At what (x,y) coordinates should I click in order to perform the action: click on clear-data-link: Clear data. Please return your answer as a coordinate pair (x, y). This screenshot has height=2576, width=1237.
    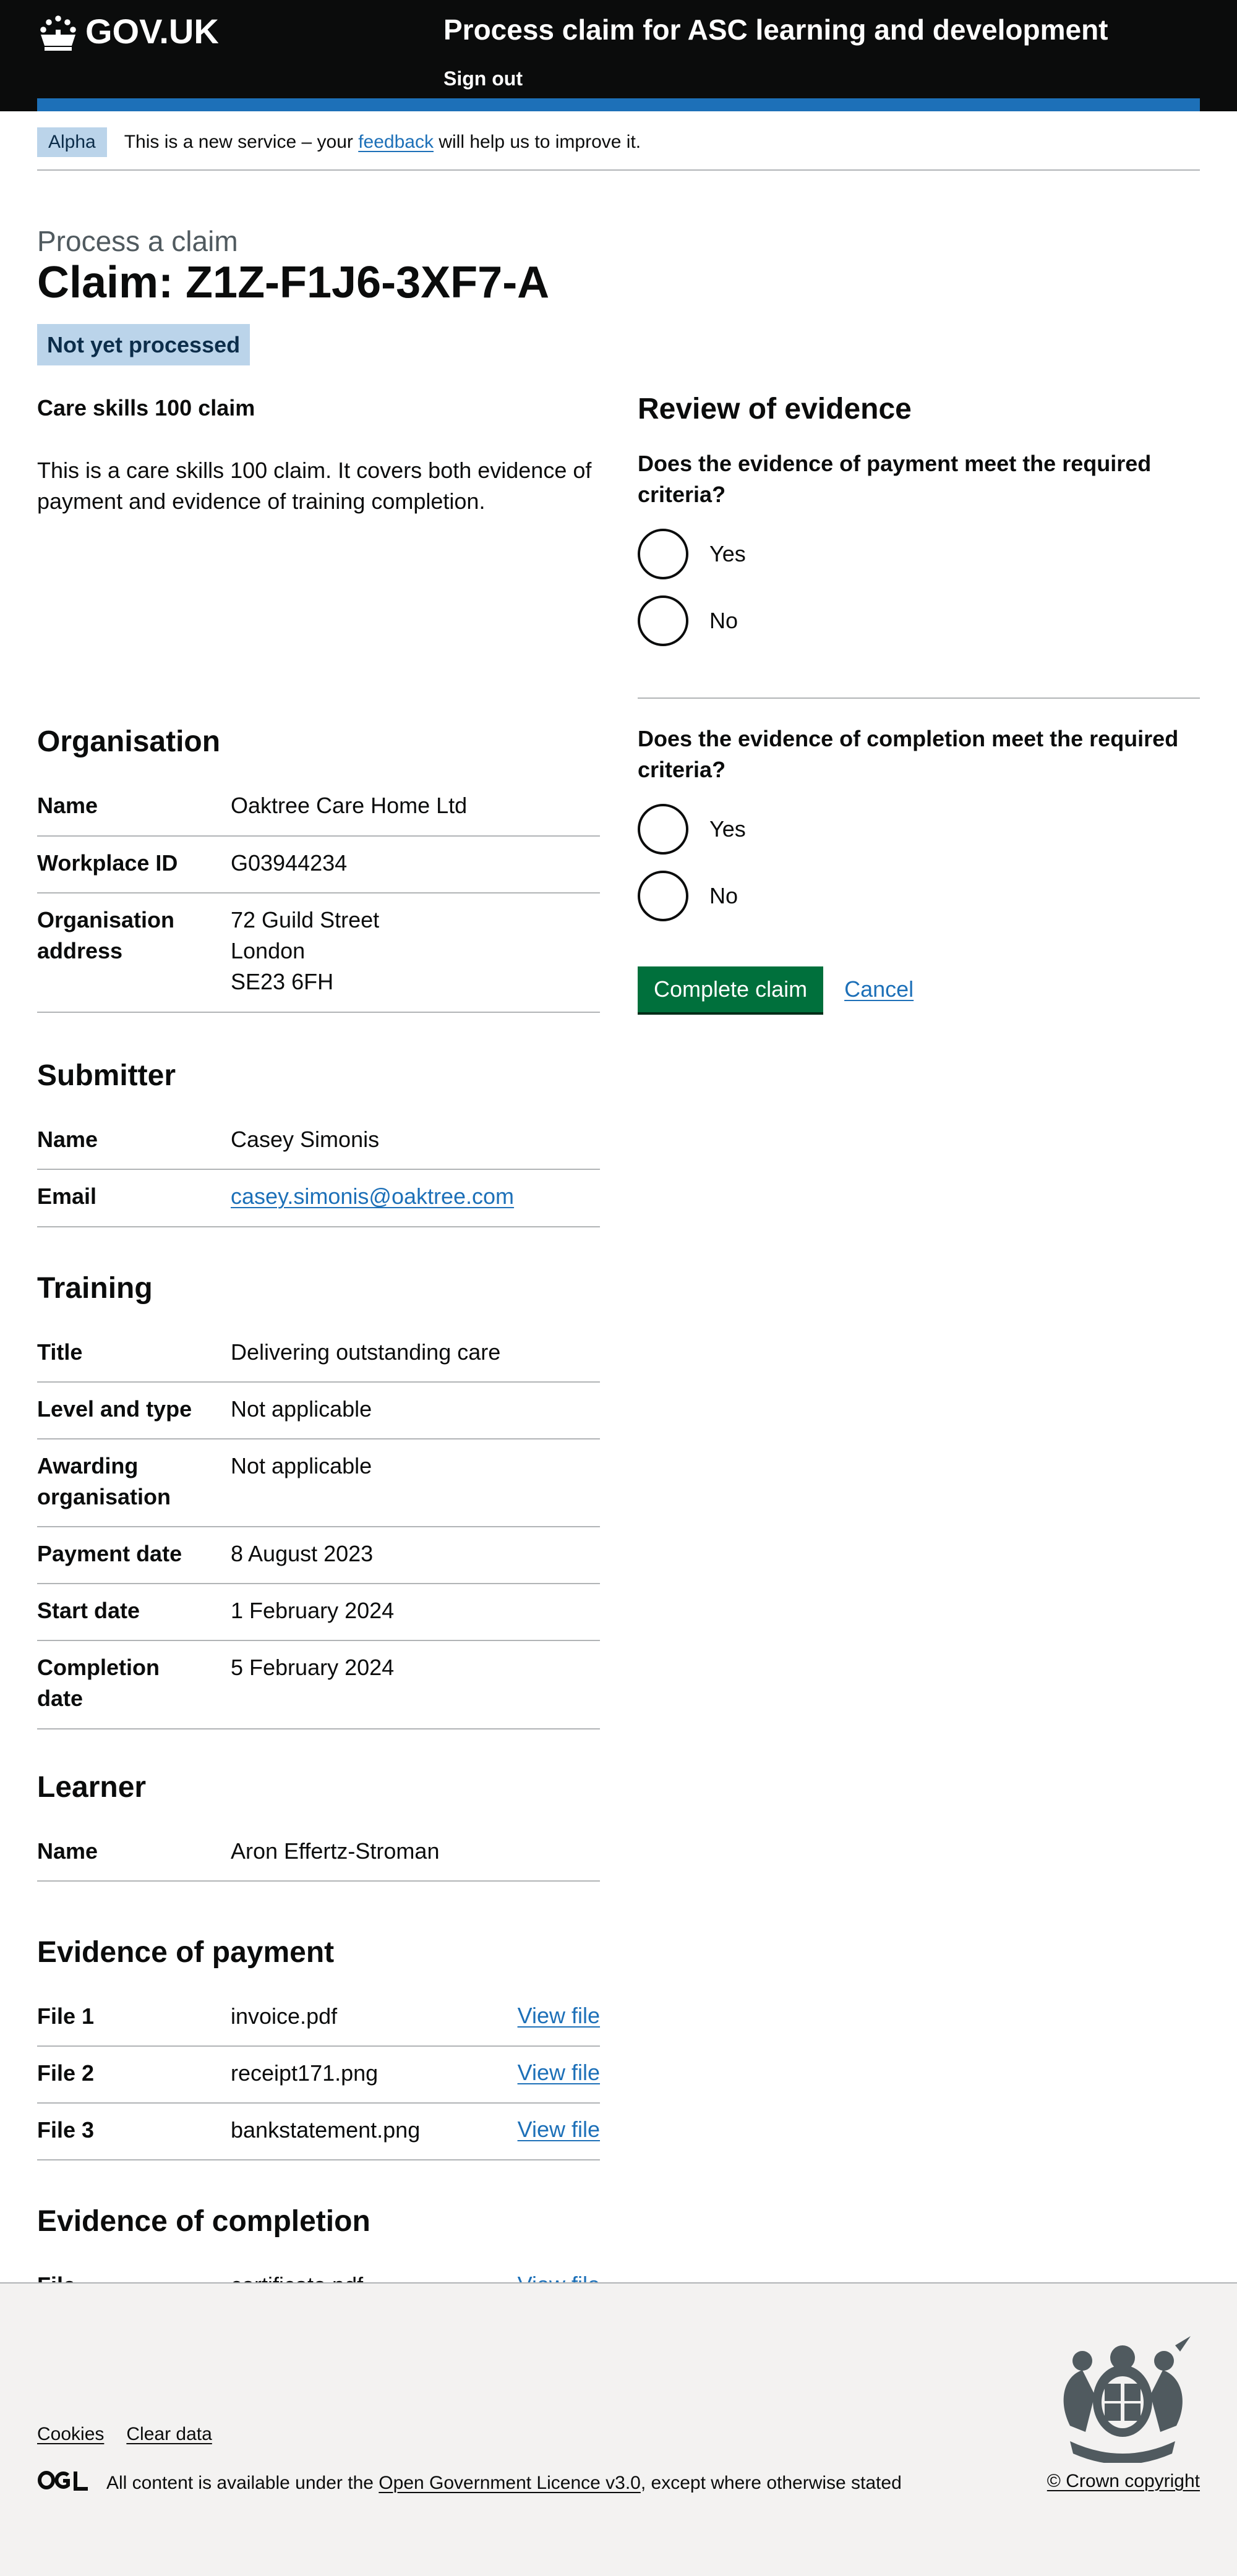
    Looking at the image, I should click on (169, 2434).